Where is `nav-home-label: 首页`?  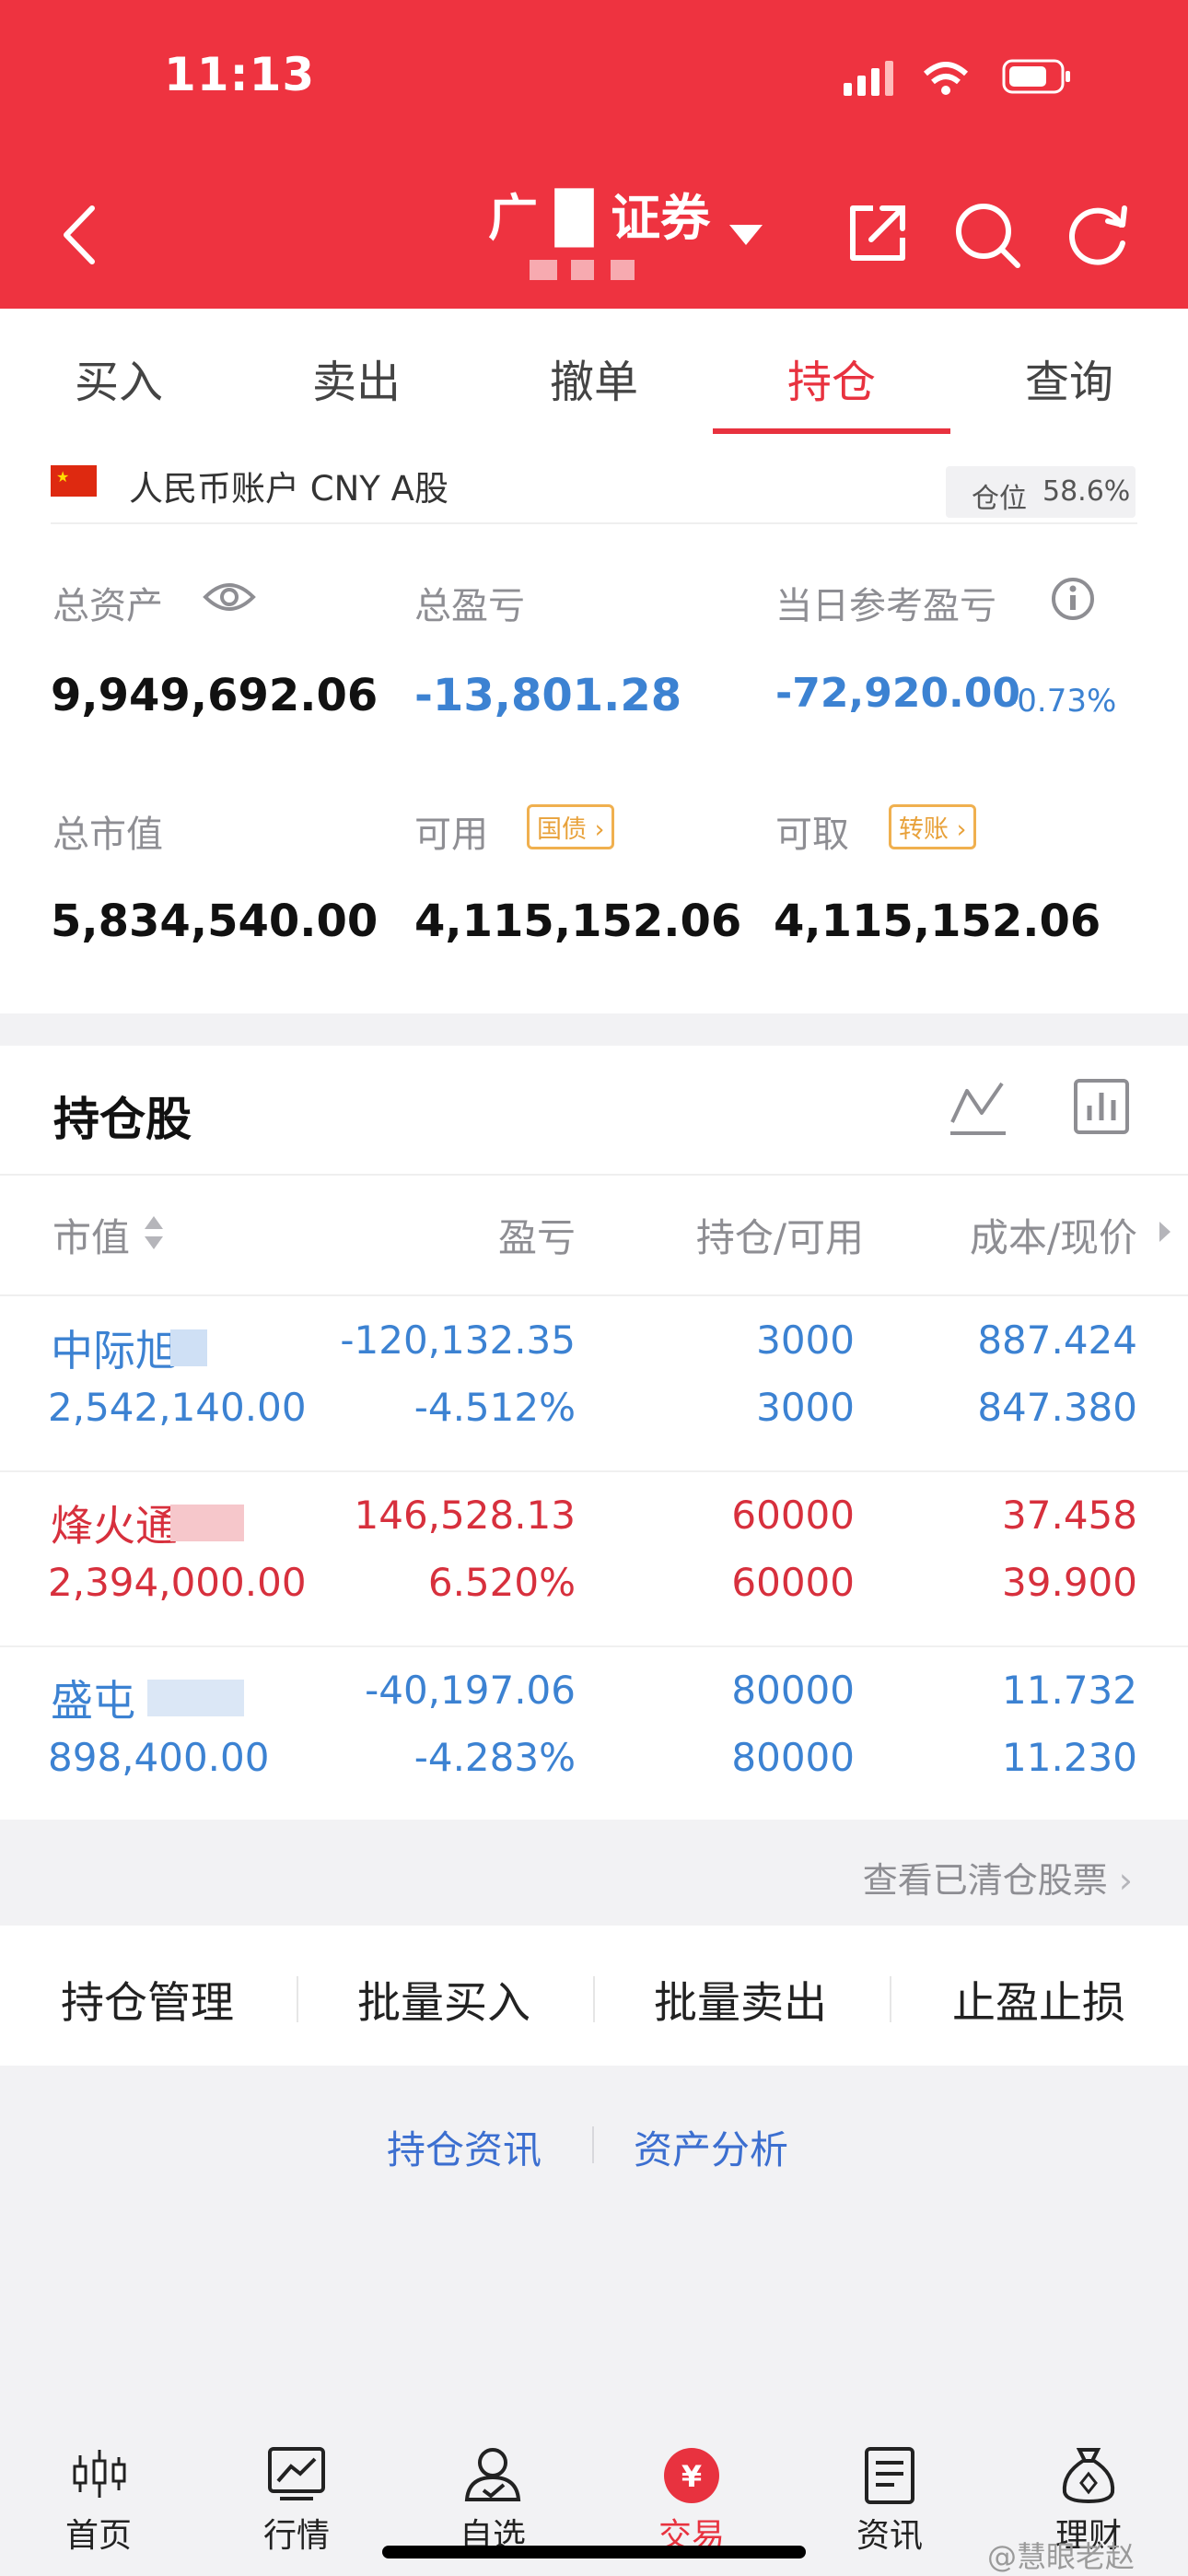 nav-home-label: 首页 is located at coordinates (98, 2536).